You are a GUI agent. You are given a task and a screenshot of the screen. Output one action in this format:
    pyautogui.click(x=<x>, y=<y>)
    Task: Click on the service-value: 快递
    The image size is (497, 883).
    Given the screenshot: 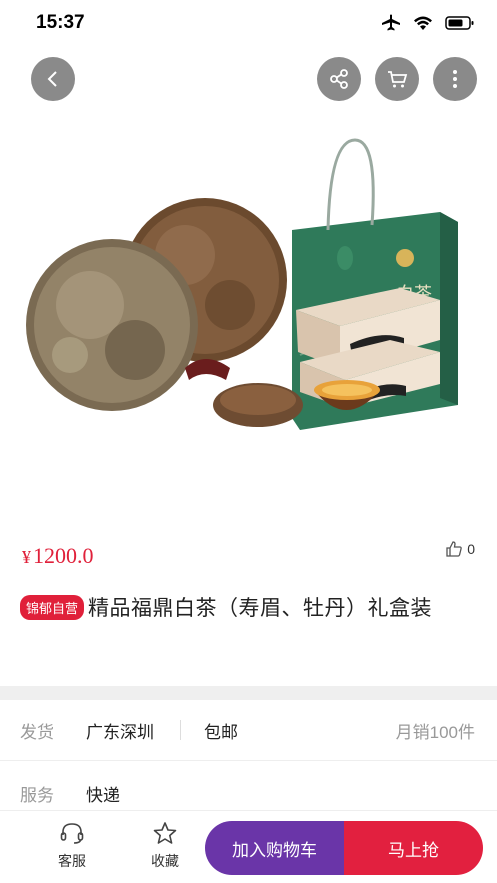 What is the action you would take?
    pyautogui.click(x=103, y=795)
    